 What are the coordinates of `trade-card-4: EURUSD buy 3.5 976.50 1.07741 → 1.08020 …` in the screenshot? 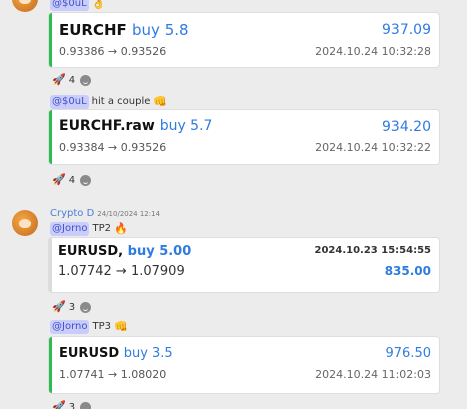 It's located at (244, 365).